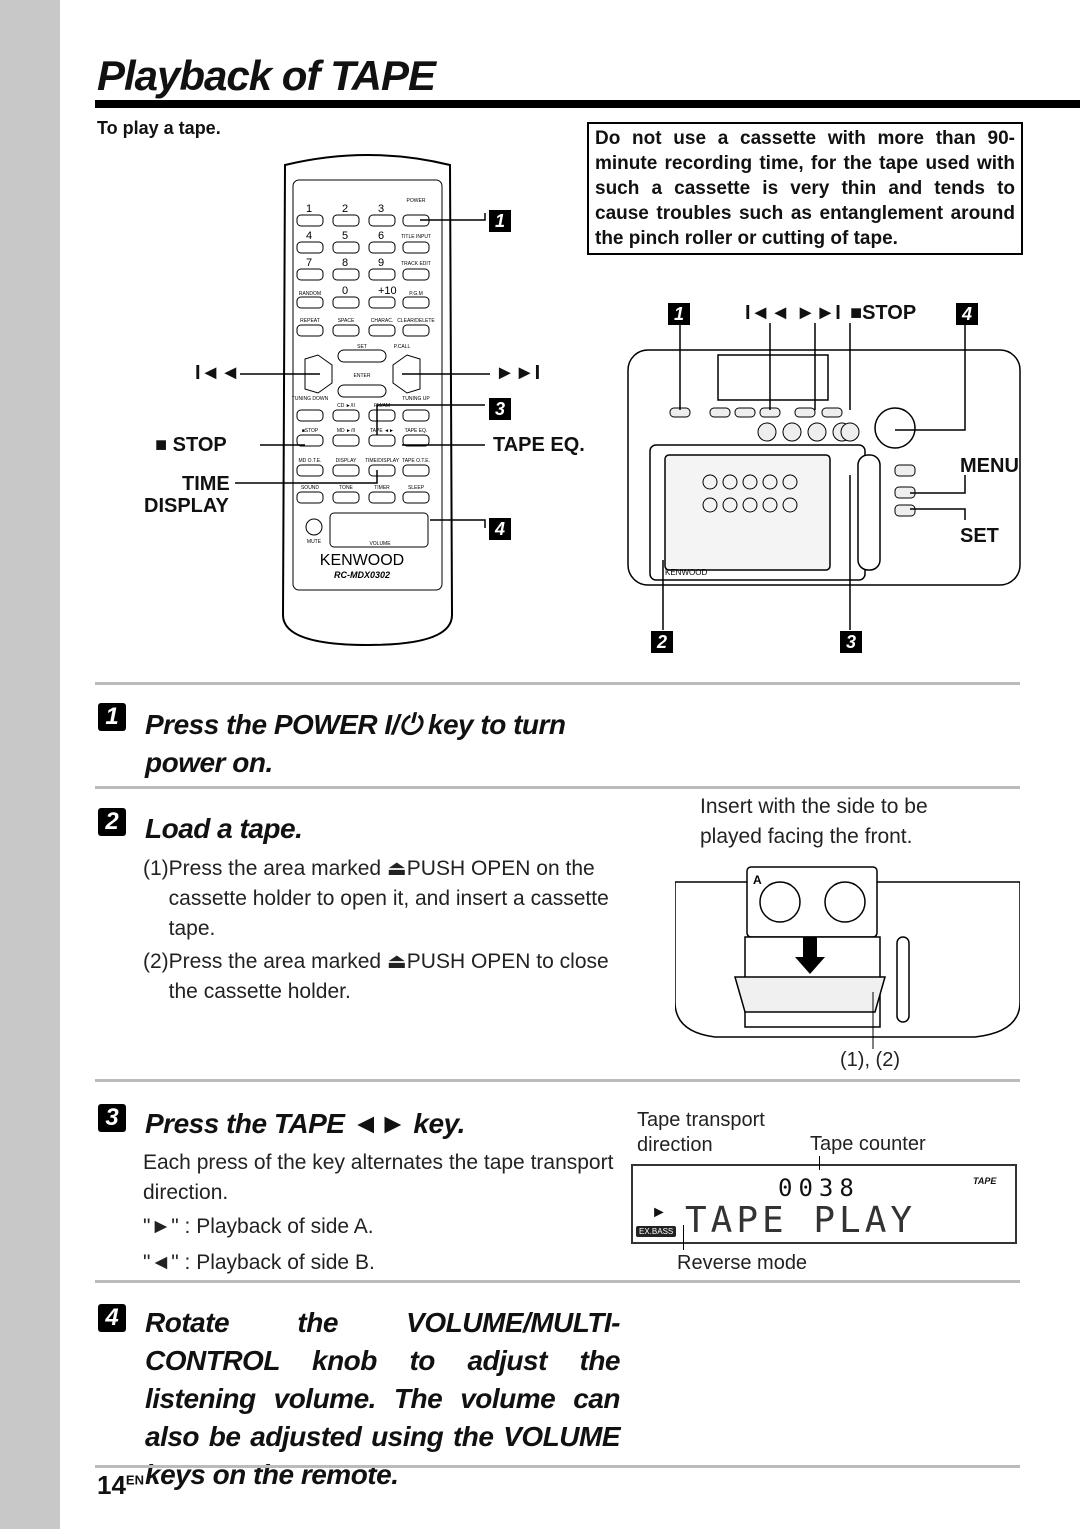  I want to click on remote-key-label: TIME/DISPLAY, so click(382, 461).